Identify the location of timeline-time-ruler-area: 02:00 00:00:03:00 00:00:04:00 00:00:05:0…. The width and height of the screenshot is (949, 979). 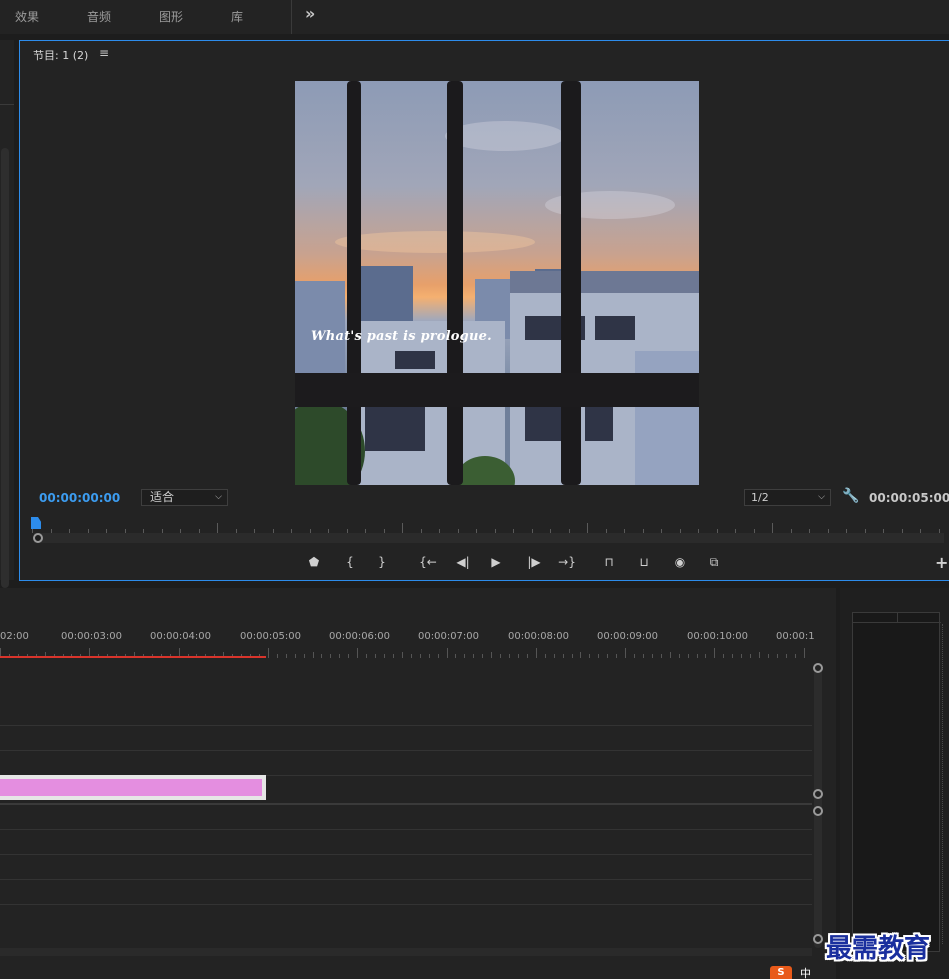
(418, 623).